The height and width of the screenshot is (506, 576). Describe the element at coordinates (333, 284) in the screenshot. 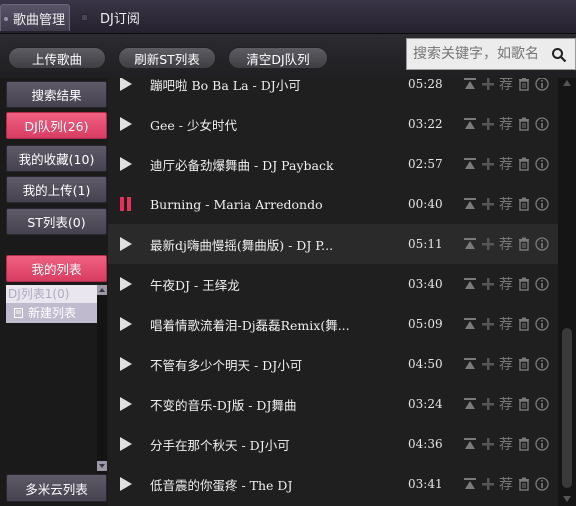

I see `song-row: 午夜DJ - 王绎龙 03:40 荐` at that location.